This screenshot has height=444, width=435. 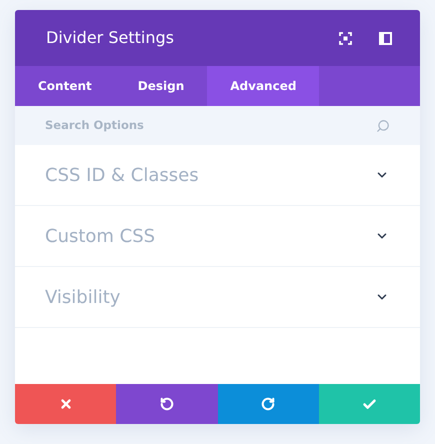 I want to click on search-field: Search Options, so click(x=210, y=125).